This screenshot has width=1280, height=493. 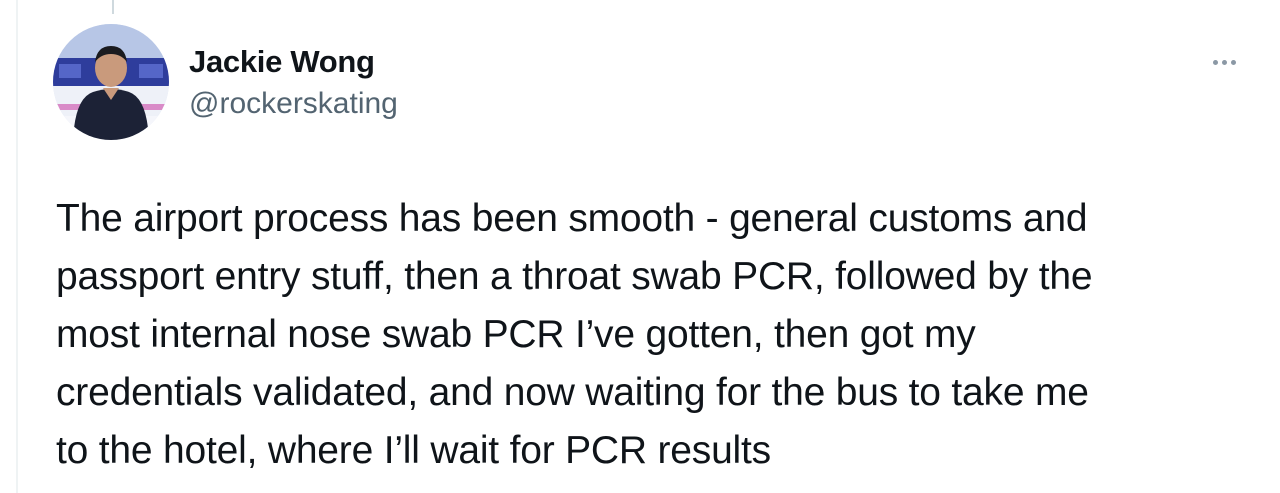 What do you see at coordinates (293, 104) in the screenshot?
I see `author-handle: @rockerskating` at bounding box center [293, 104].